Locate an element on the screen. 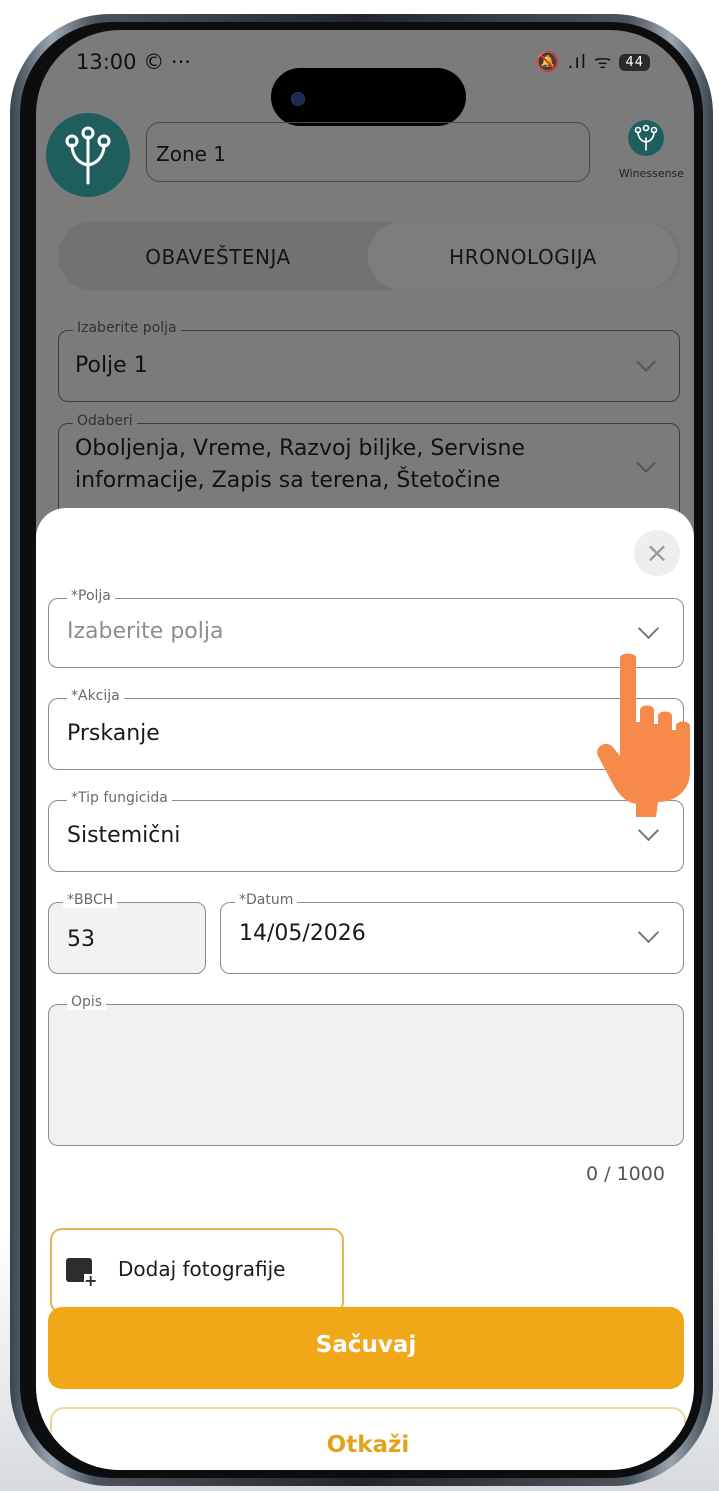 The image size is (719, 1491). tab-hronologija: HRONOLOGIJA is located at coordinates (523, 256).